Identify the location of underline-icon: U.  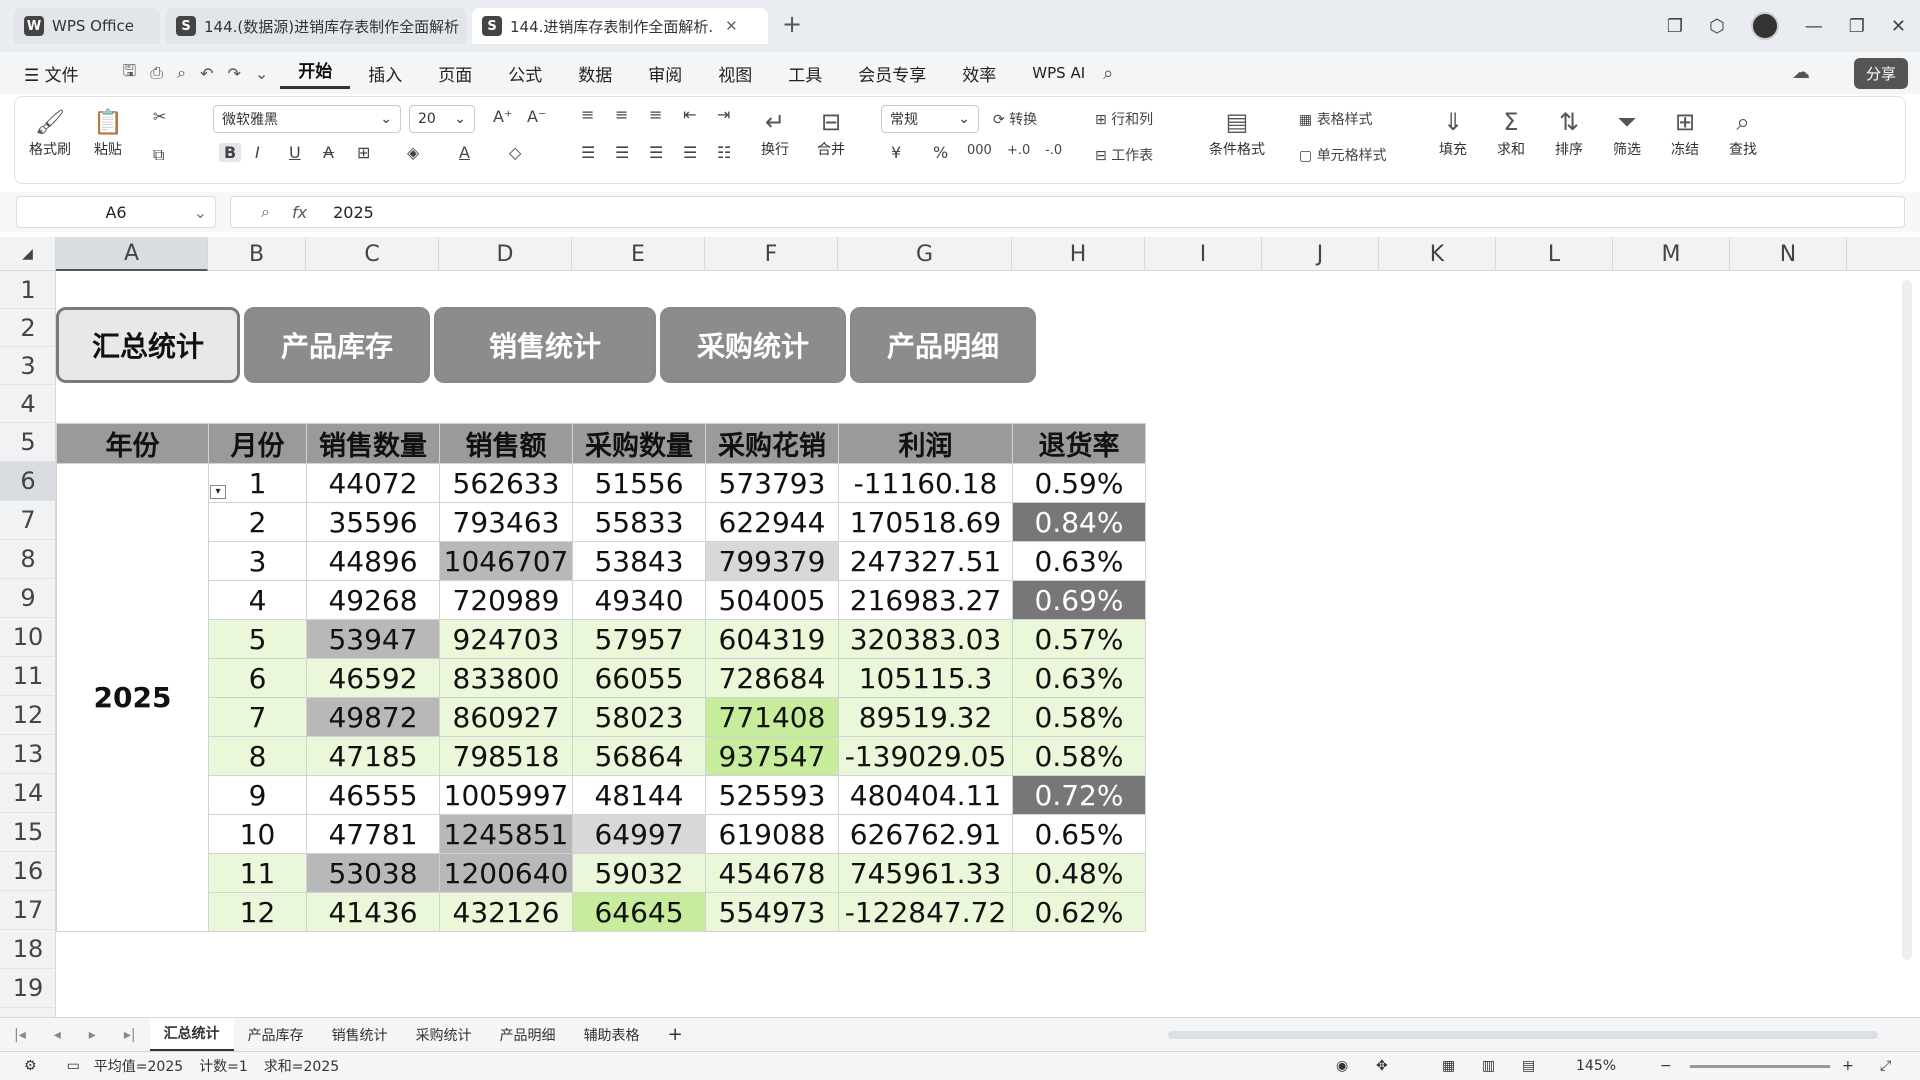
(295, 152).